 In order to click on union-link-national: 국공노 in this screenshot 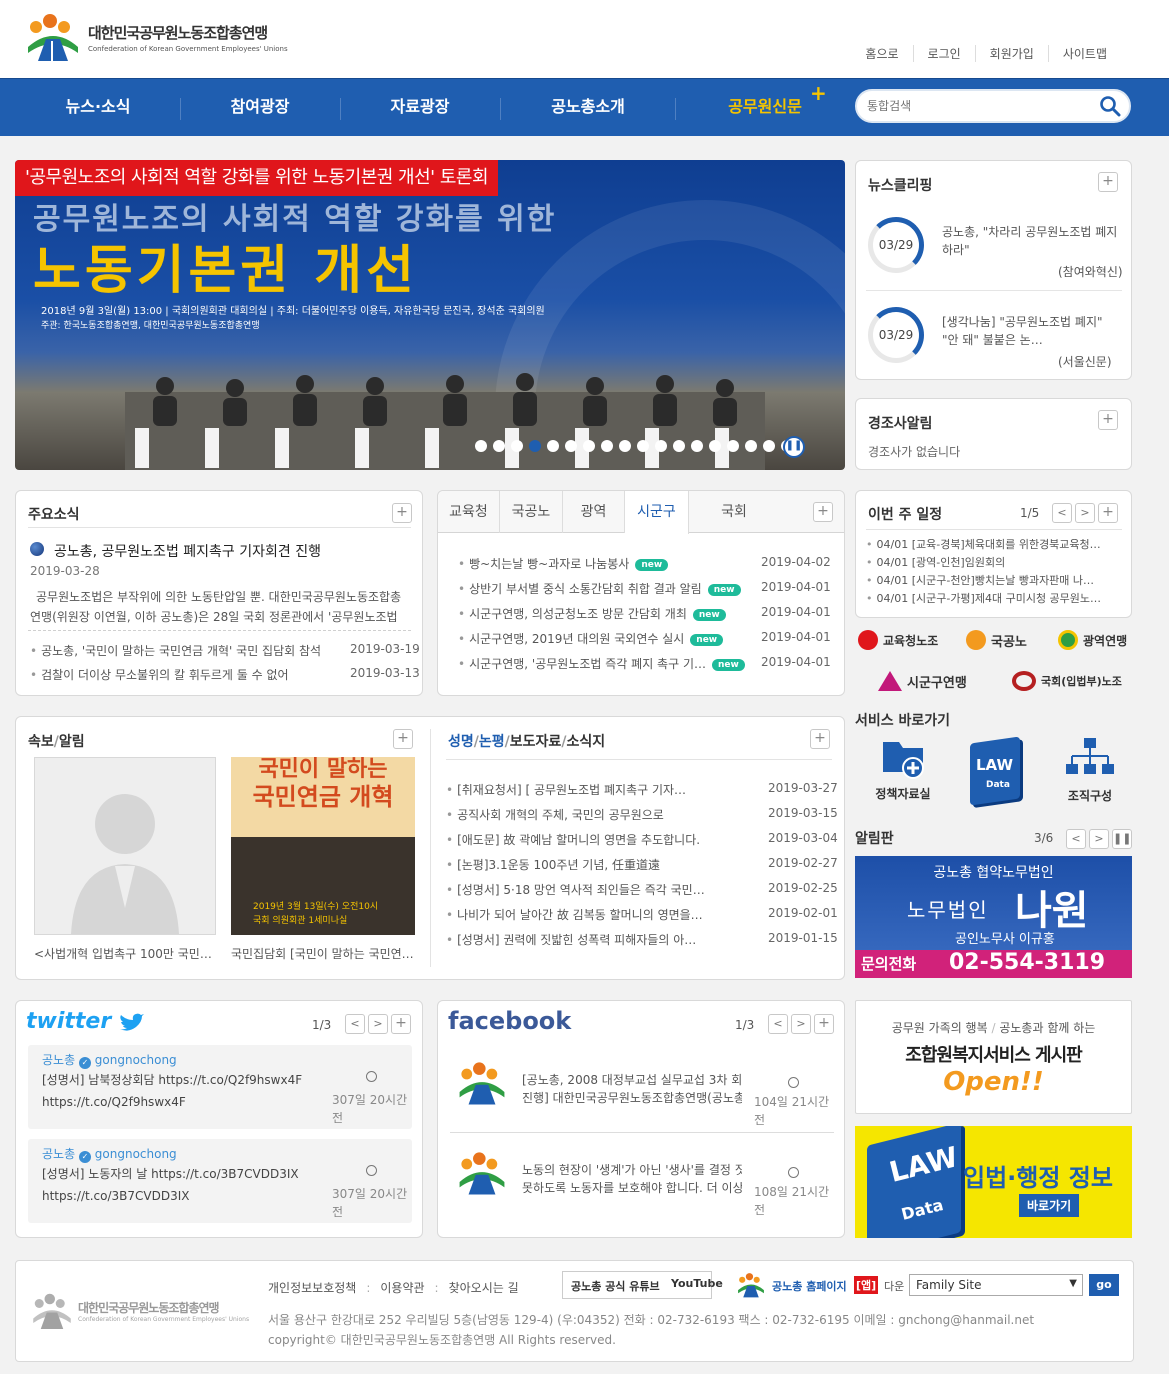, I will do `click(996, 640)`.